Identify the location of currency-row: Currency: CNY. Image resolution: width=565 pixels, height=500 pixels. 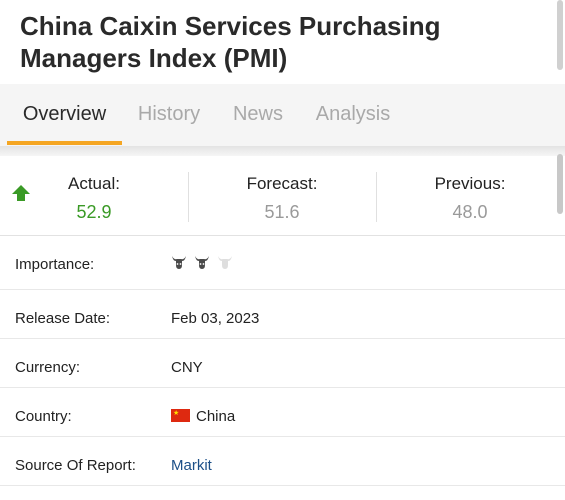
(282, 363).